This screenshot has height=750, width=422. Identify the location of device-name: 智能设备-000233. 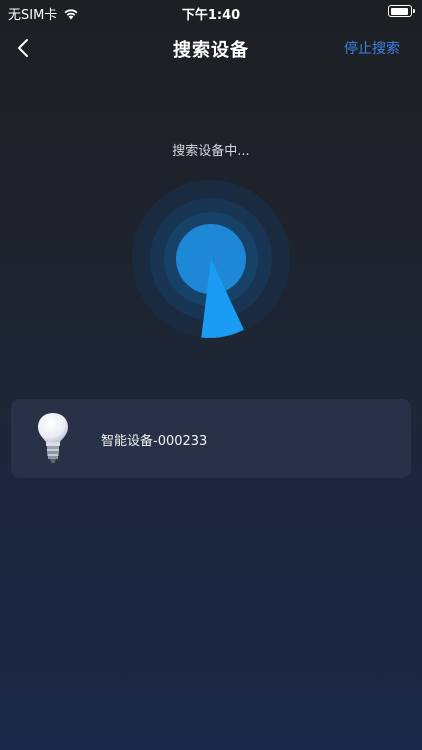
(154, 441).